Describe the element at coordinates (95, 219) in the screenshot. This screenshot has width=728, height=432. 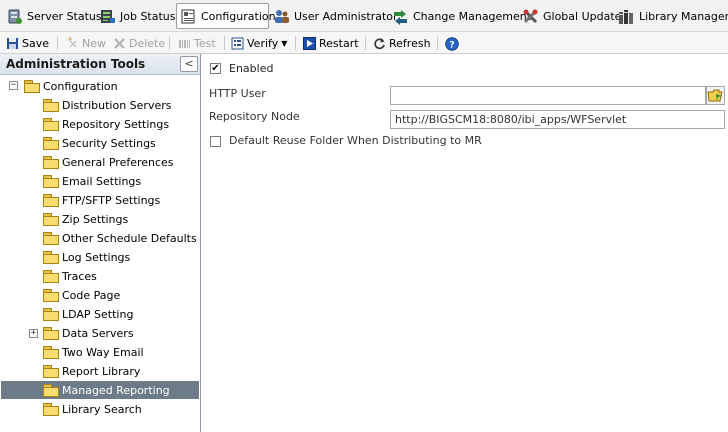
I see `tree-node-label: Zip Settings` at that location.